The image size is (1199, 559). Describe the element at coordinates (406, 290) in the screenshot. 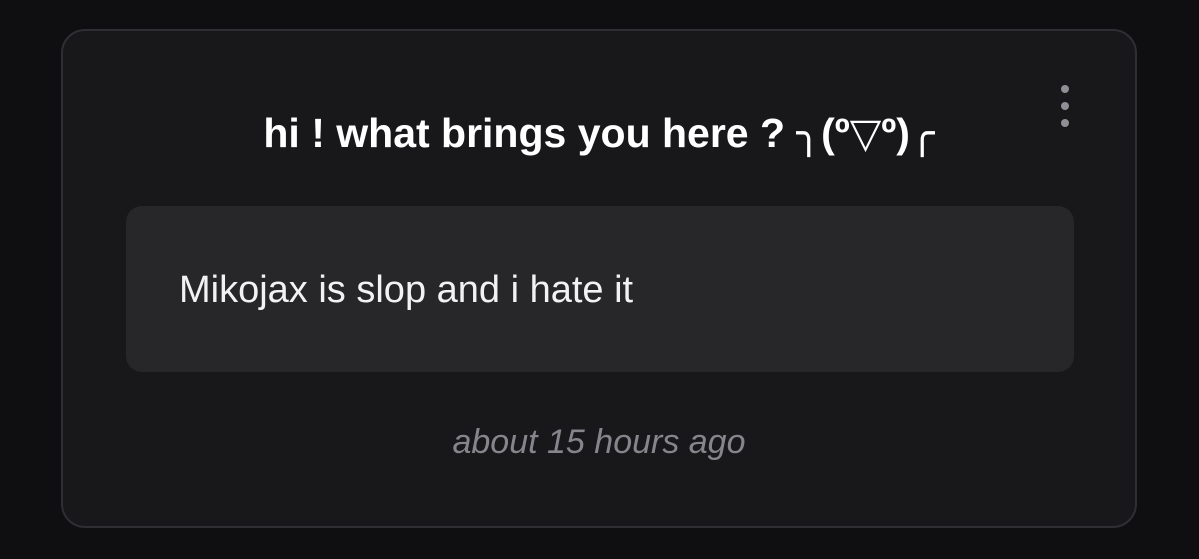

I see `answer-text: Mikojax is slop and i hate it` at that location.